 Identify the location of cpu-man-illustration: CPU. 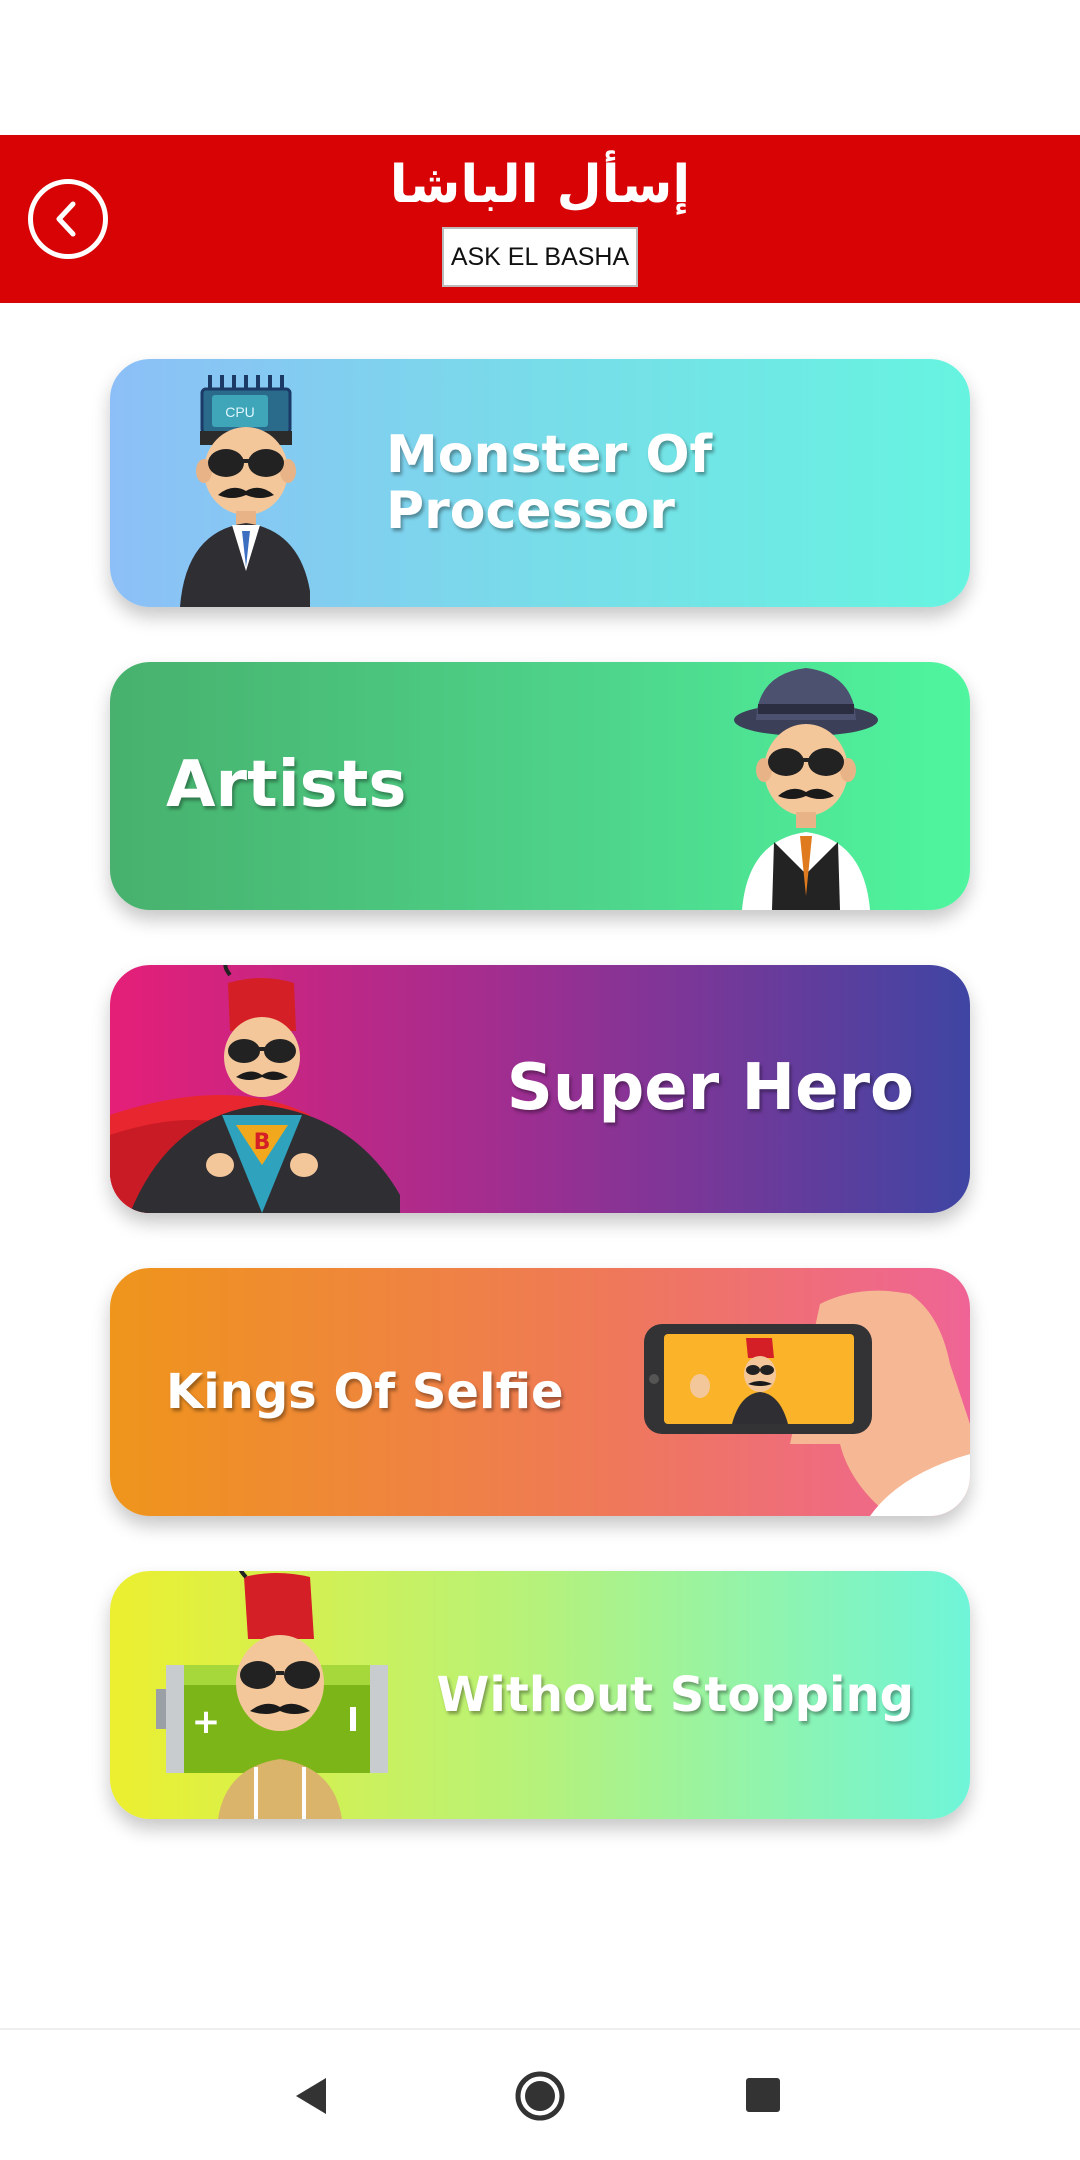
(245, 491).